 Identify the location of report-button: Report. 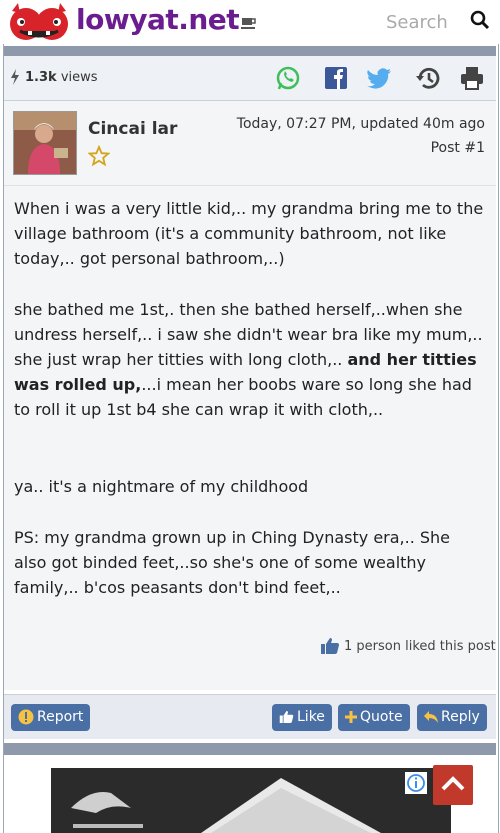
(51, 717).